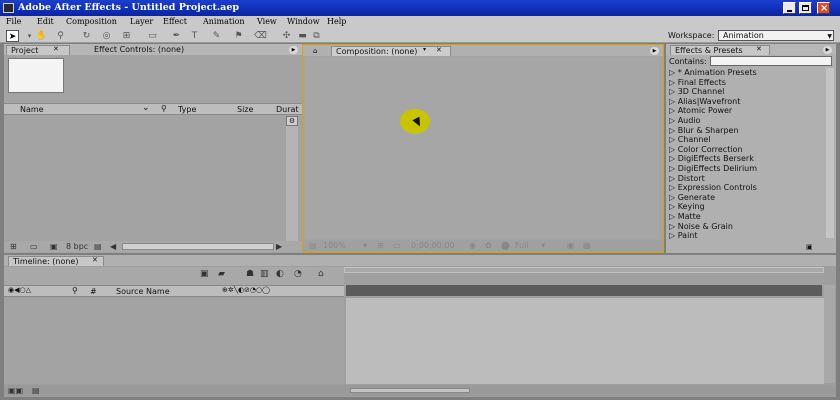 The width and height of the screenshot is (840, 400). Describe the element at coordinates (86, 36) in the screenshot. I see `rotate-tool-icon: ↻` at that location.